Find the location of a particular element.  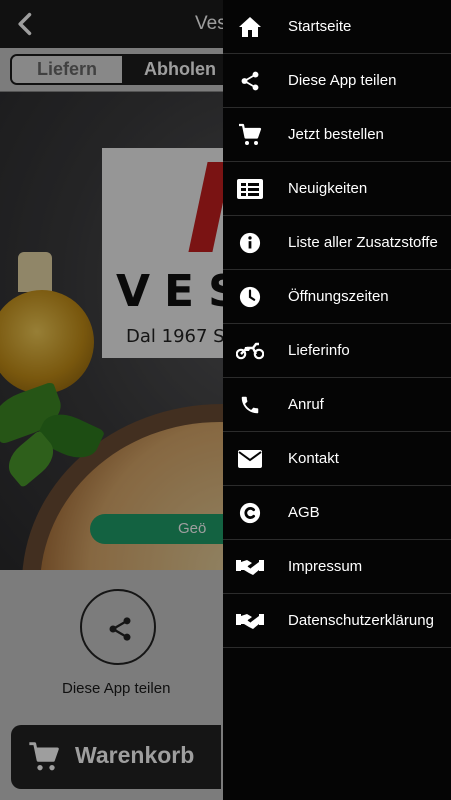

copyright-icon is located at coordinates (250, 513).